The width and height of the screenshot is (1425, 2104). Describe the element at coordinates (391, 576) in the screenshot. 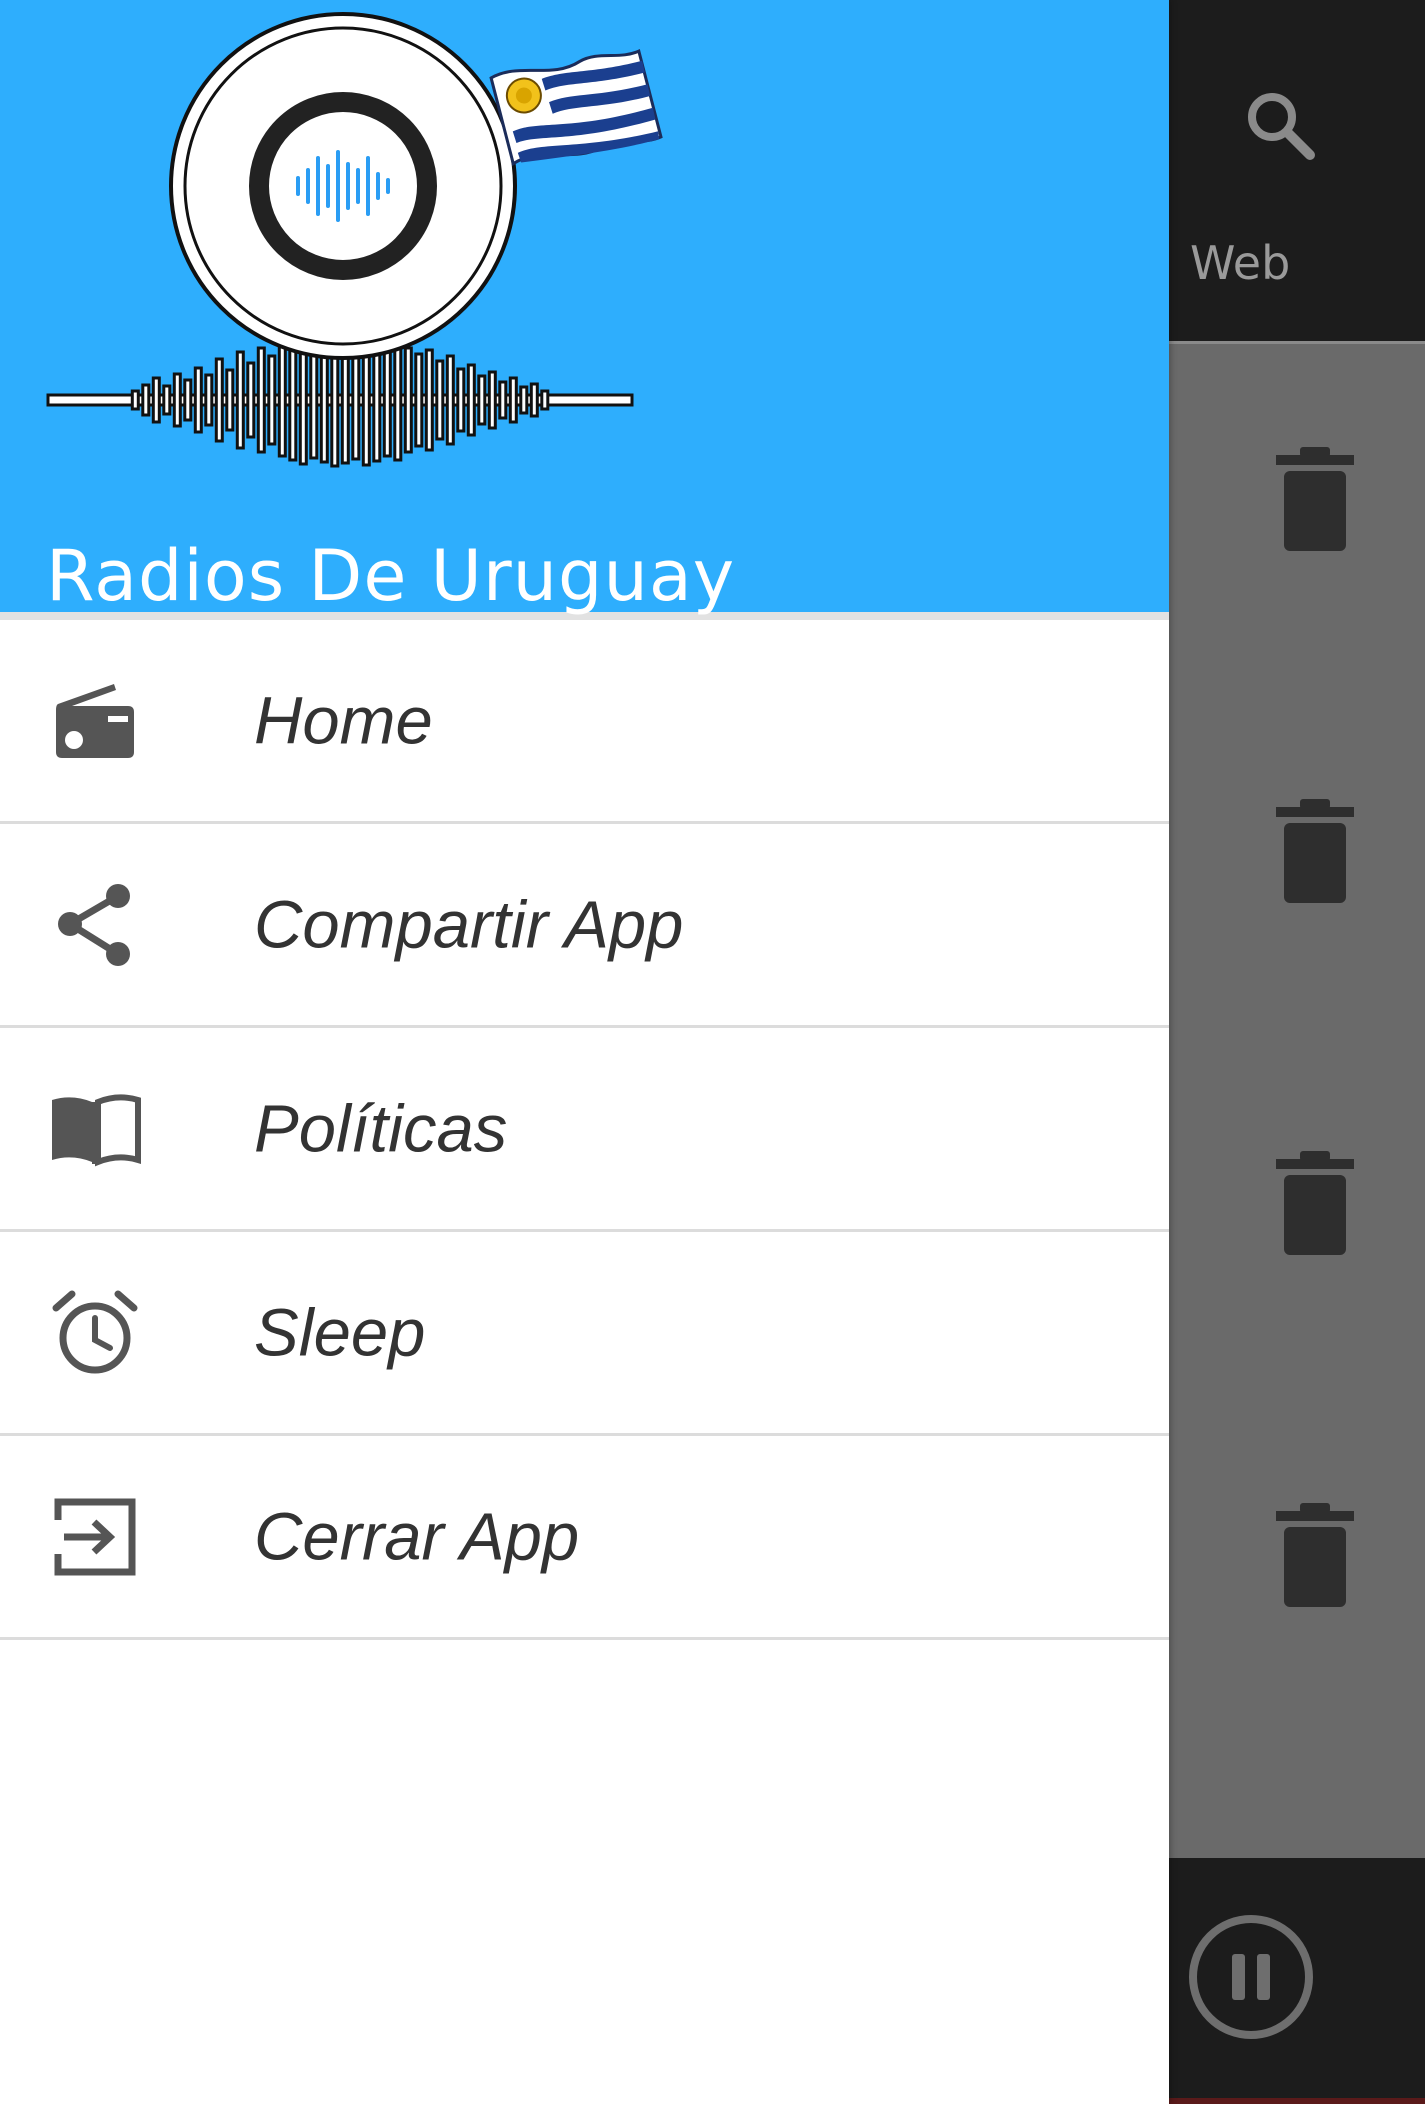

I see `app-title: Radios De Uruguay` at that location.